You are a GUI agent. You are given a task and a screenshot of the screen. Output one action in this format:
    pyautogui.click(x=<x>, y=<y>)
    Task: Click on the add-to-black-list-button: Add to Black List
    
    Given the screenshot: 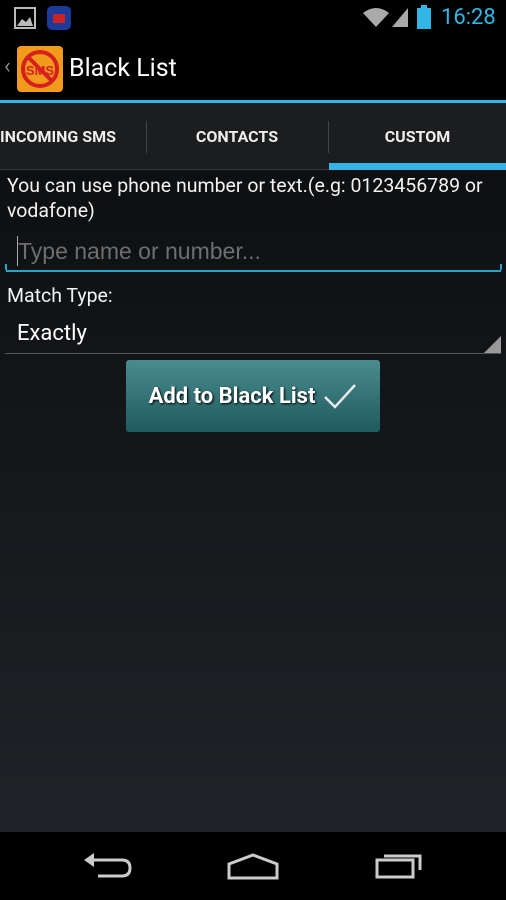 What is the action you would take?
    pyautogui.click(x=253, y=396)
    